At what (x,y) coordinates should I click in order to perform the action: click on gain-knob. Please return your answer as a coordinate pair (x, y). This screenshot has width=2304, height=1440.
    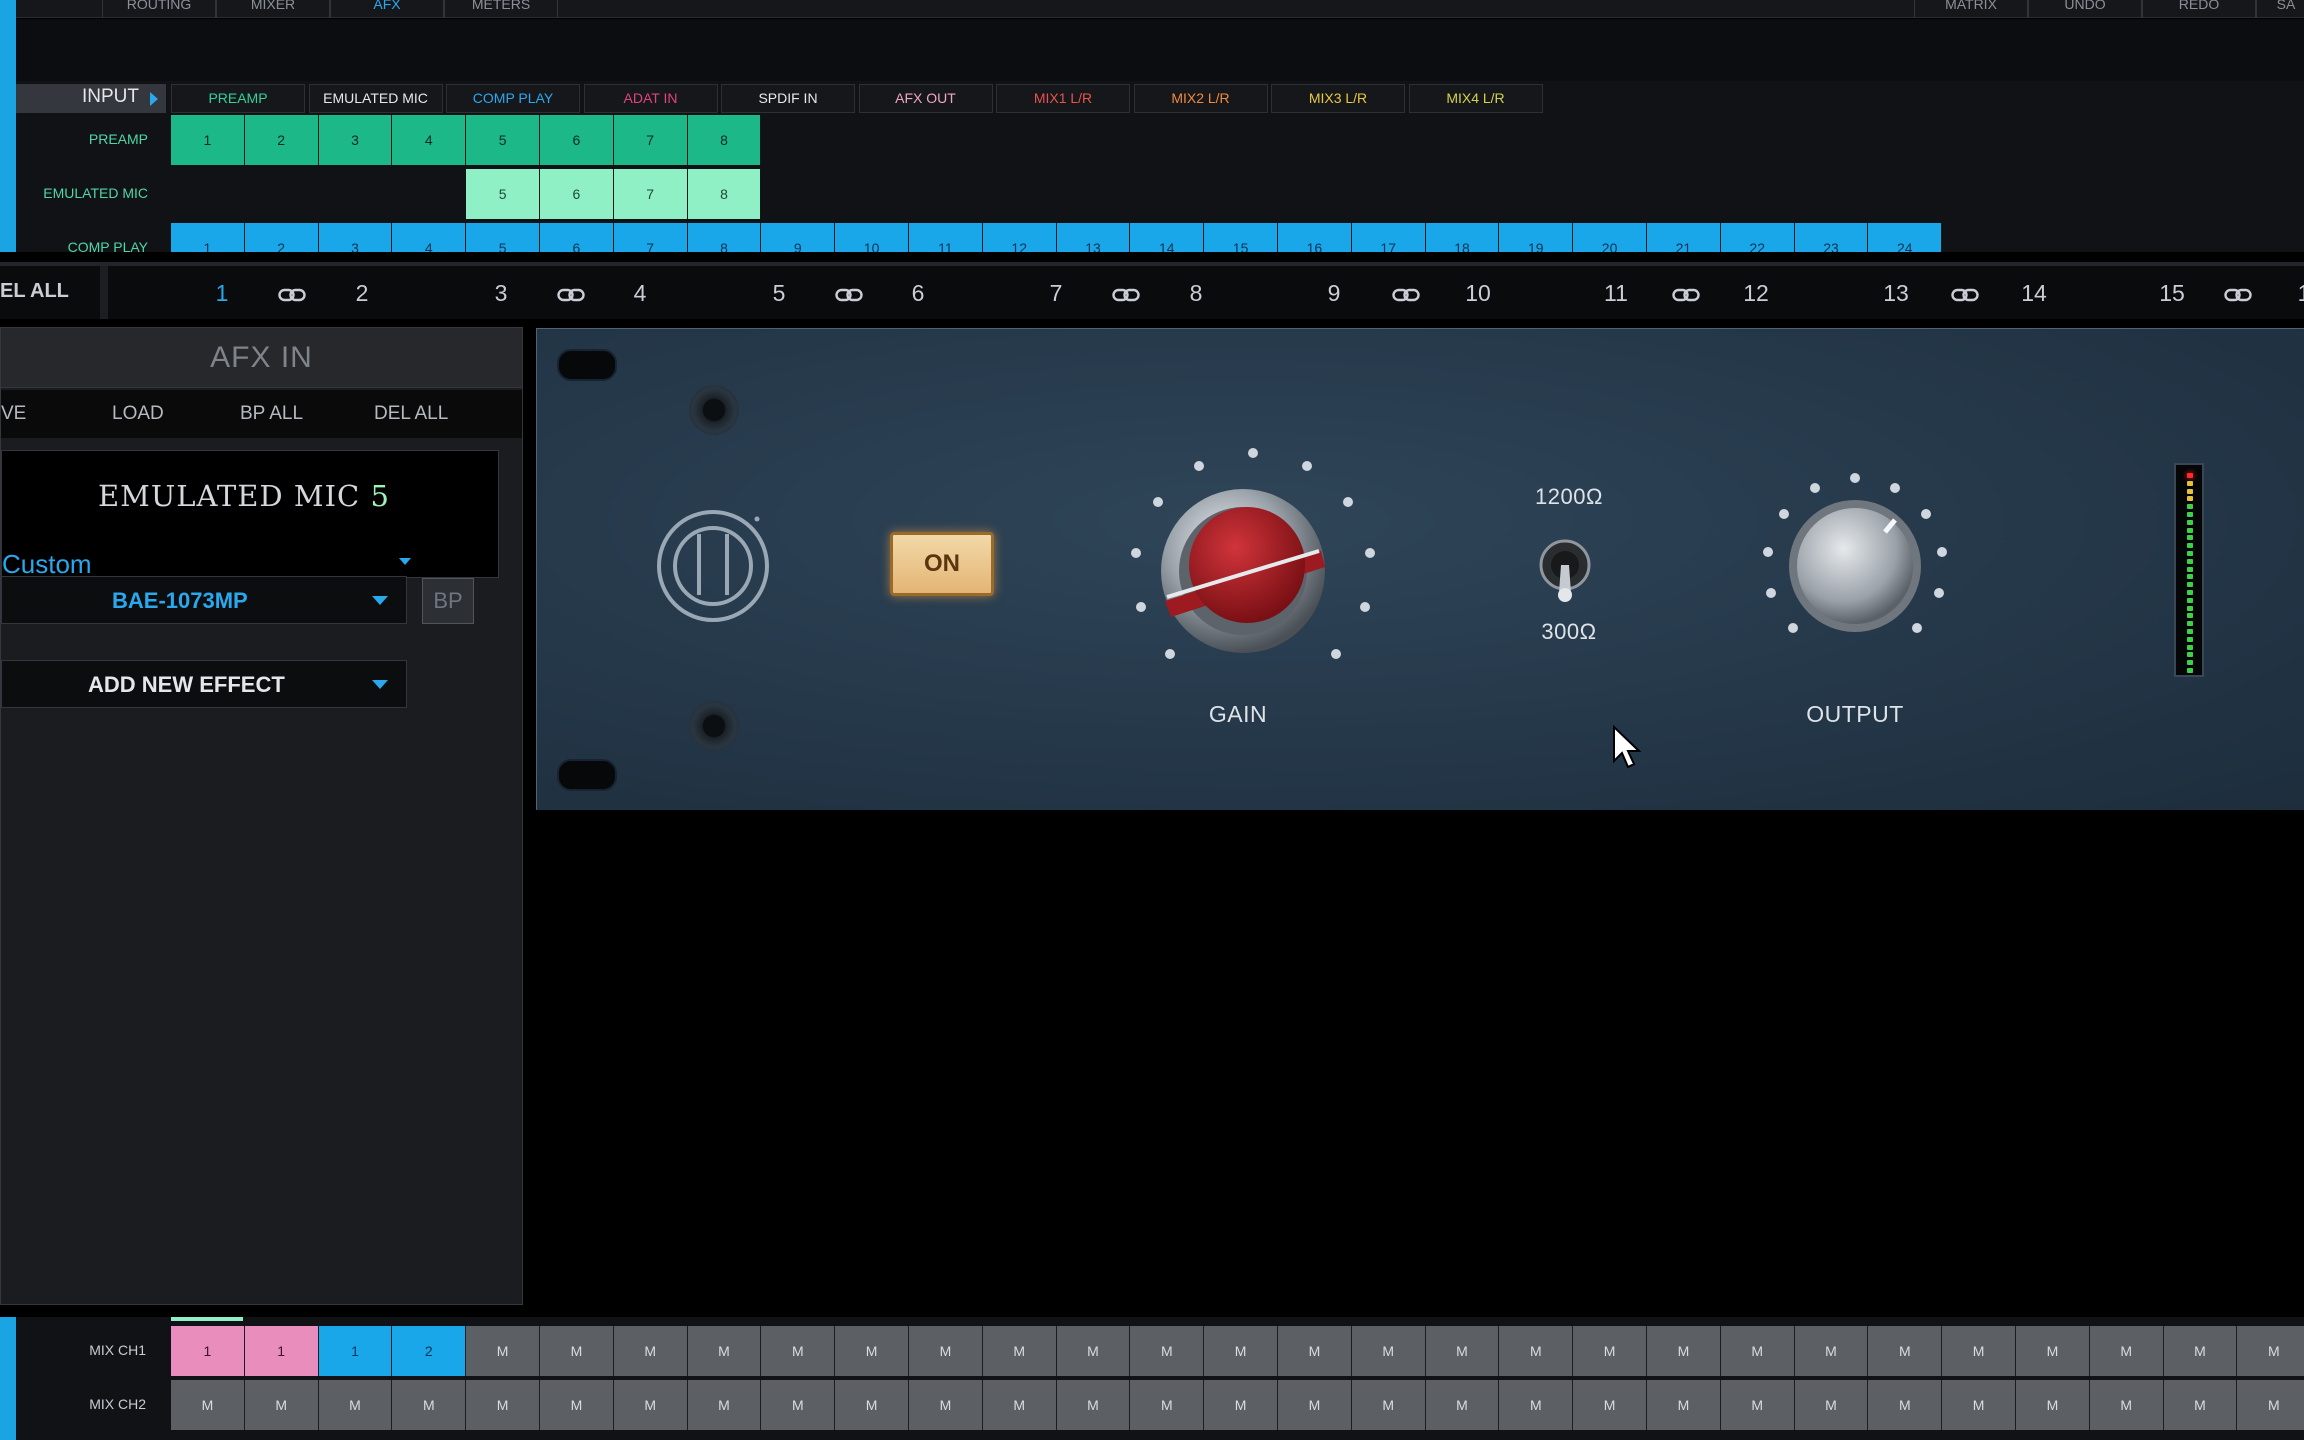
    Looking at the image, I should click on (1243, 571).